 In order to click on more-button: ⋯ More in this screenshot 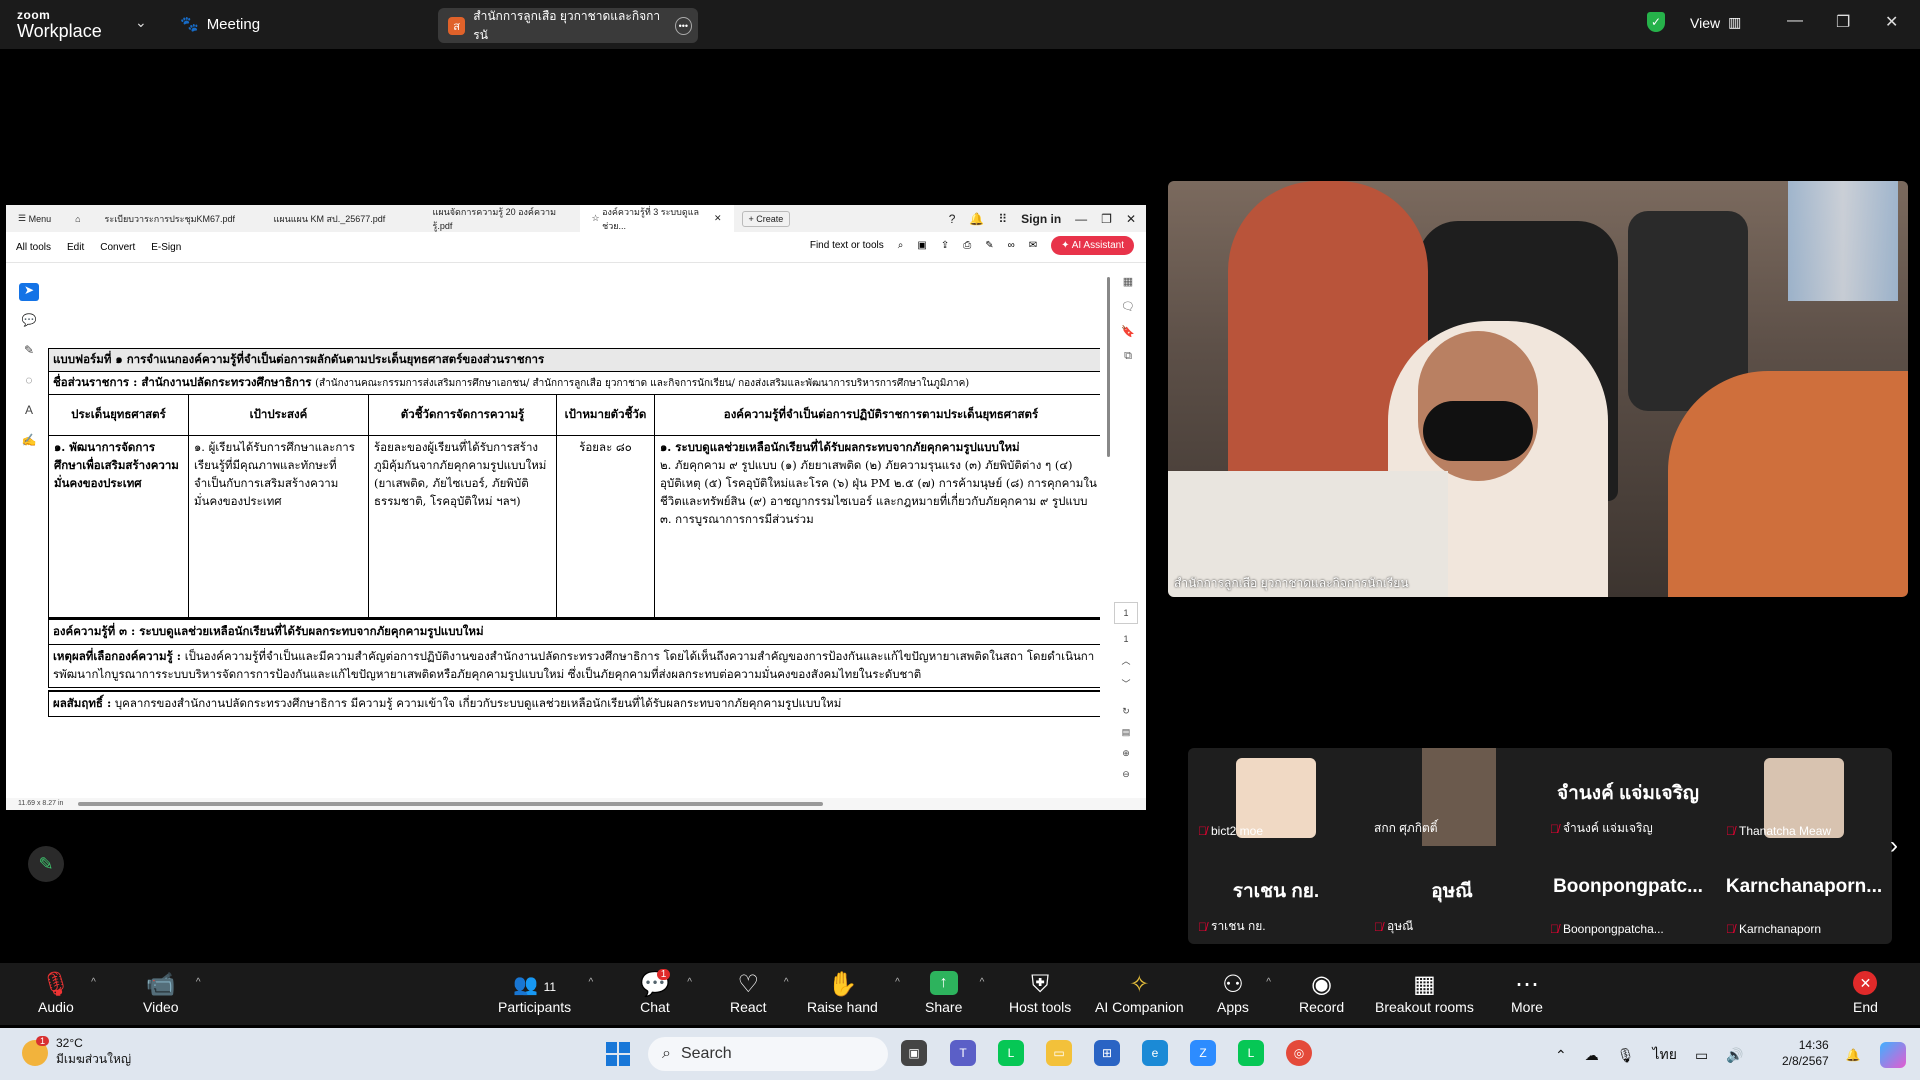, I will do `click(1527, 993)`.